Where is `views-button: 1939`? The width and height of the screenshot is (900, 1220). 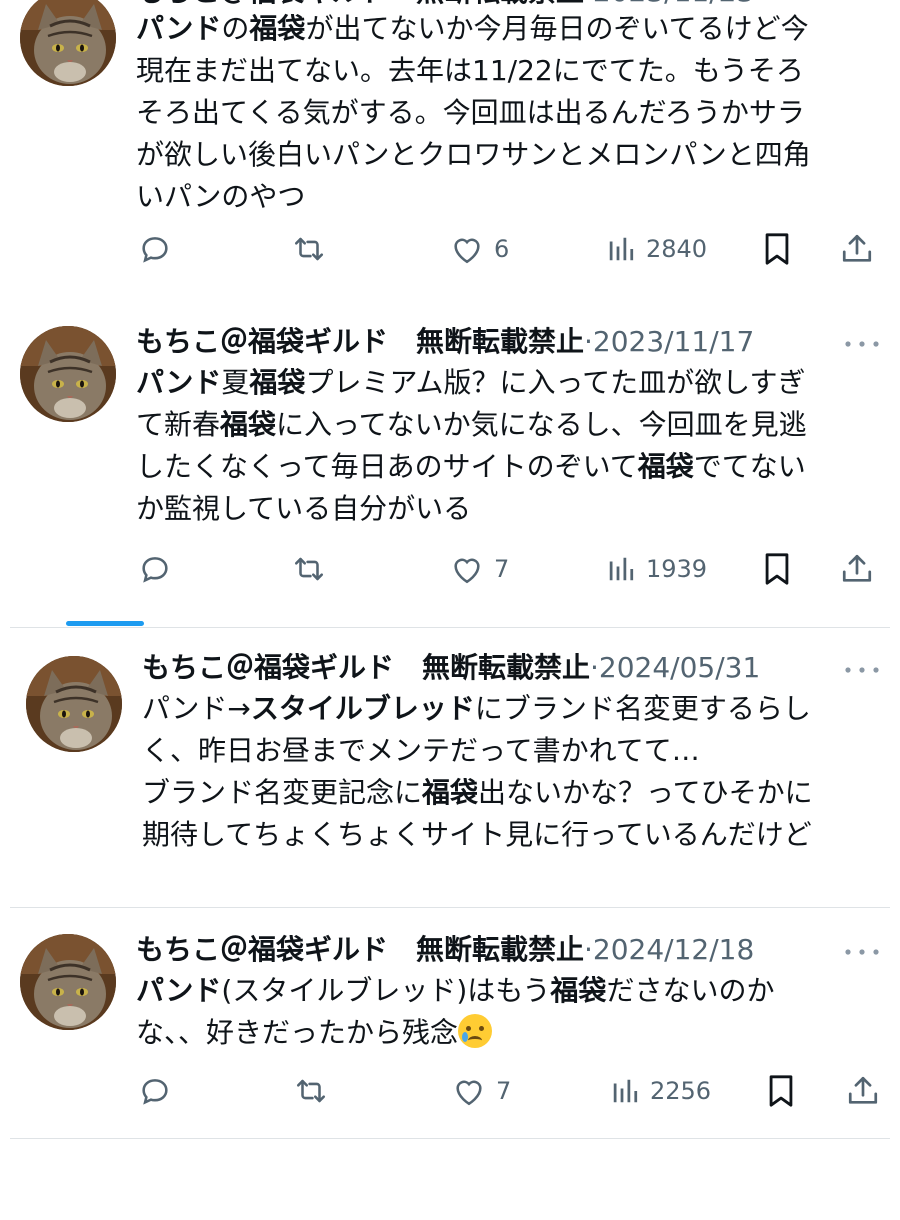 views-button: 1939 is located at coordinates (656, 569).